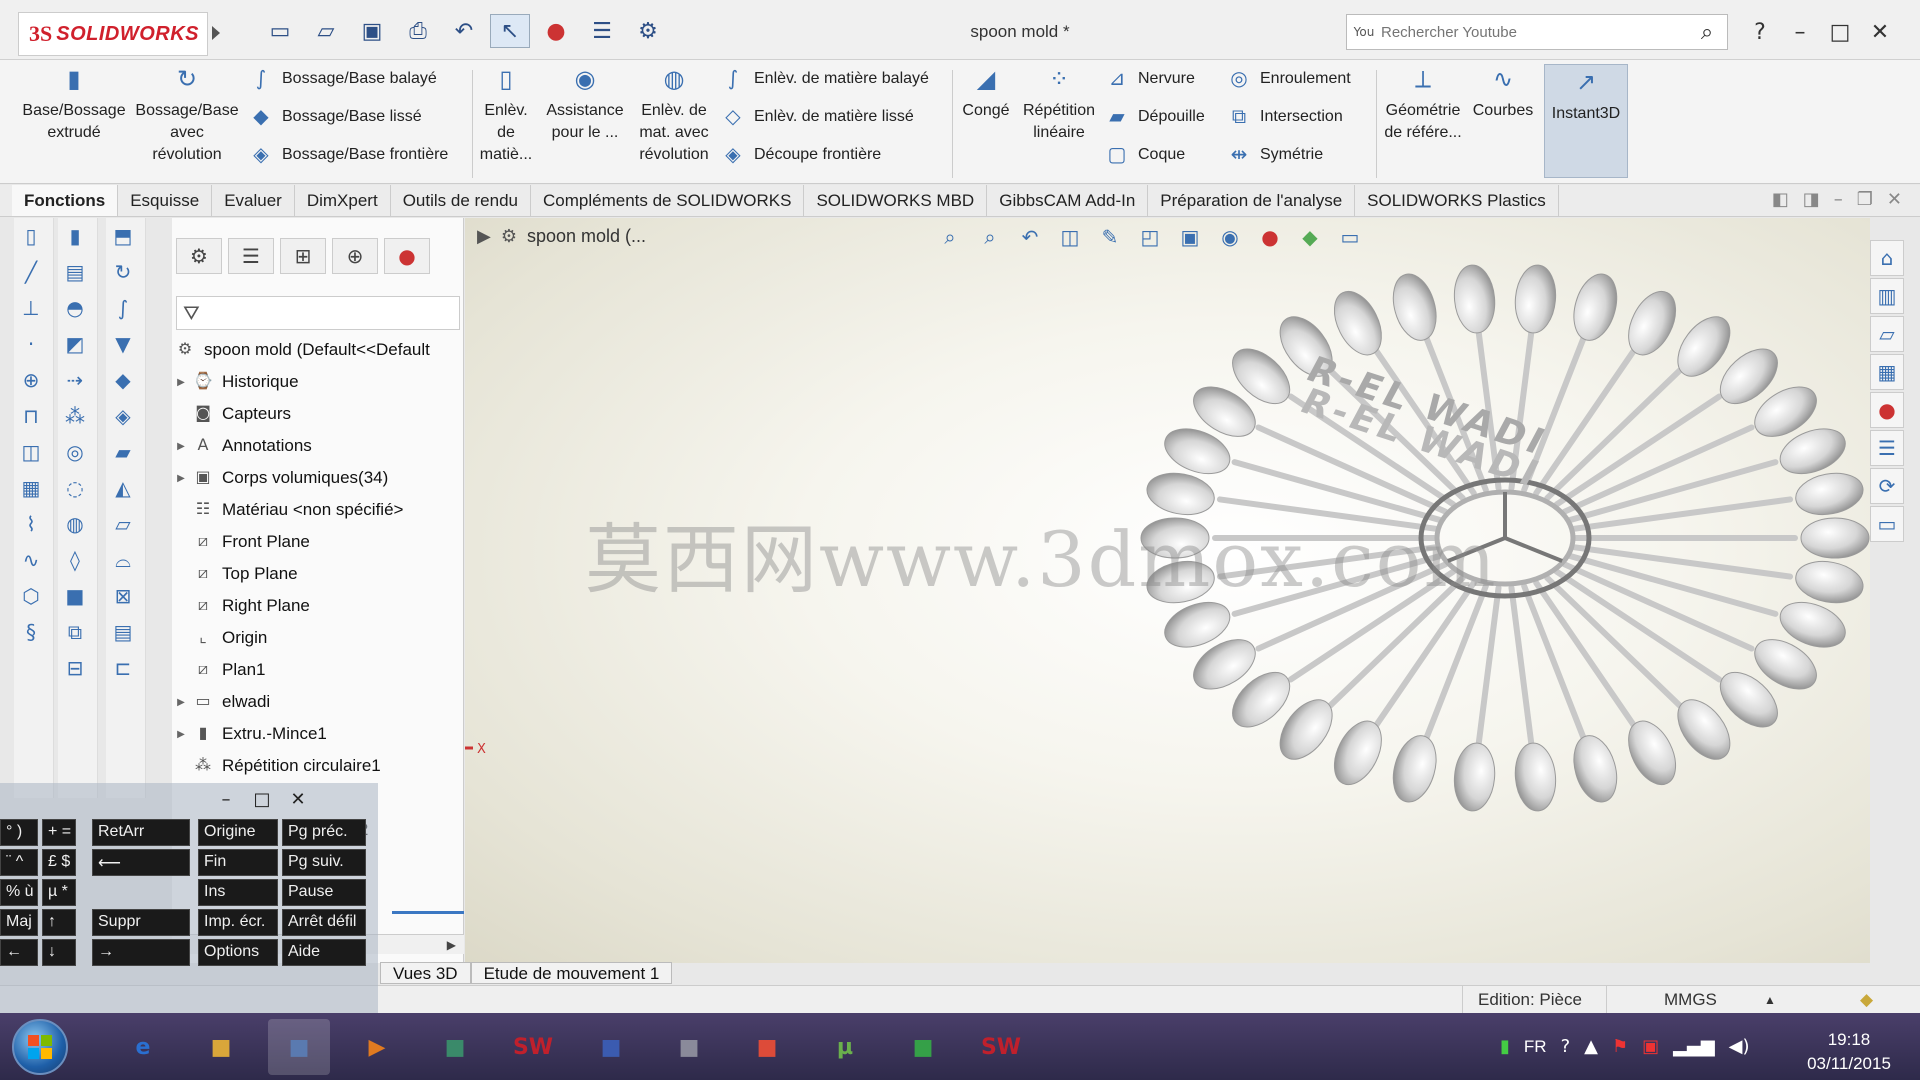 The width and height of the screenshot is (1920, 1080). I want to click on tree-item-plan1: ⧄ Plan1, so click(318, 670).